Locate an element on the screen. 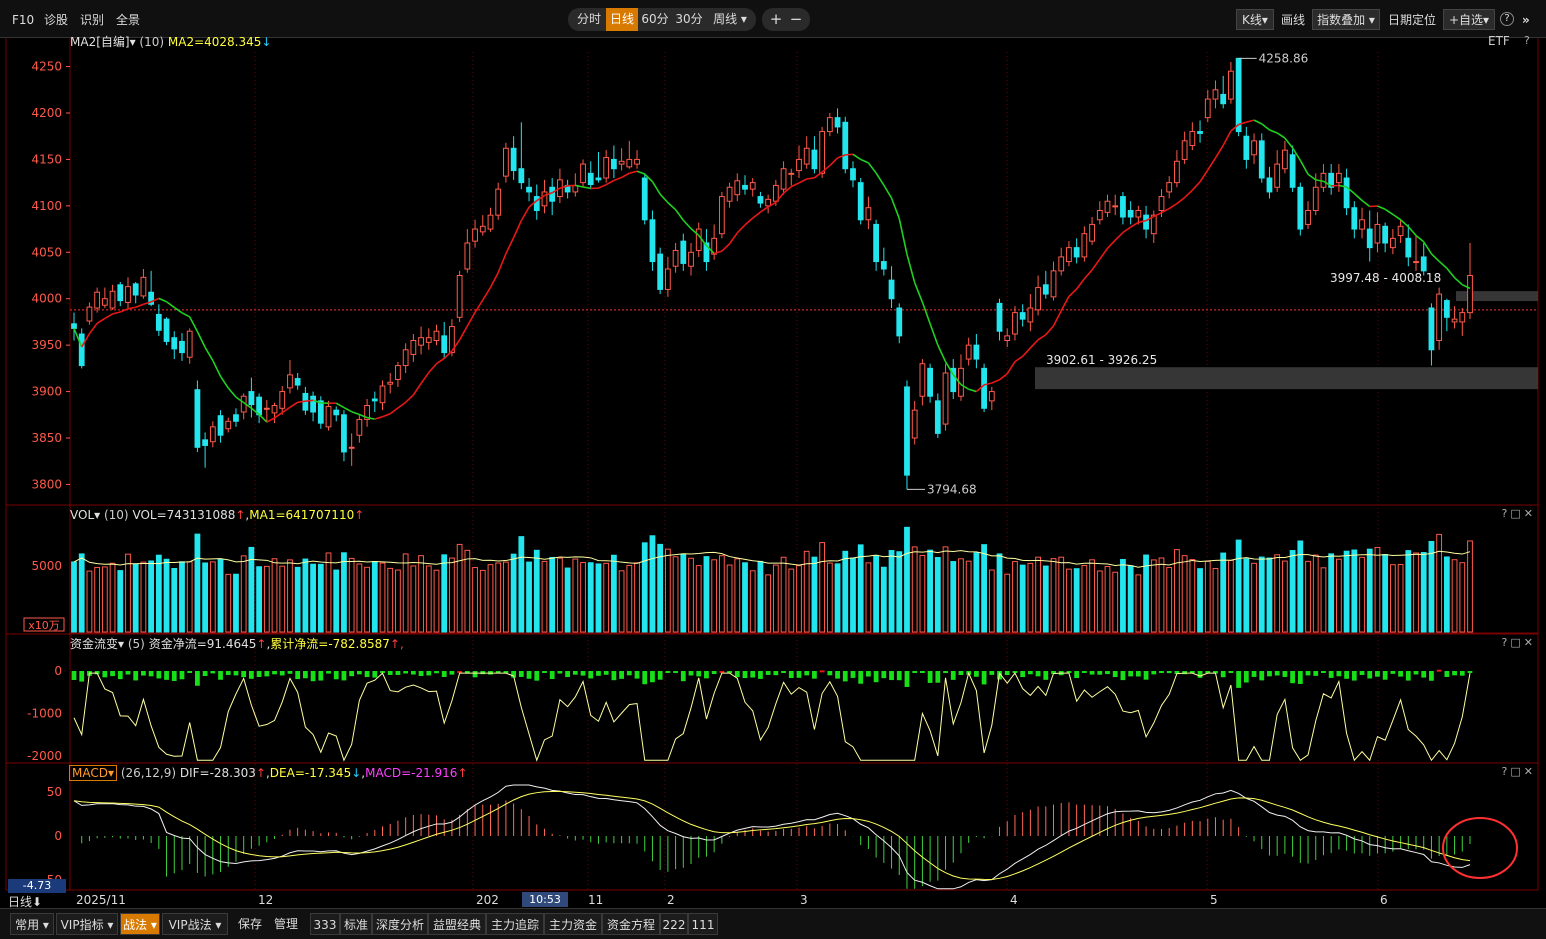  y-tick-label: 3950 is located at coordinates (46, 345).